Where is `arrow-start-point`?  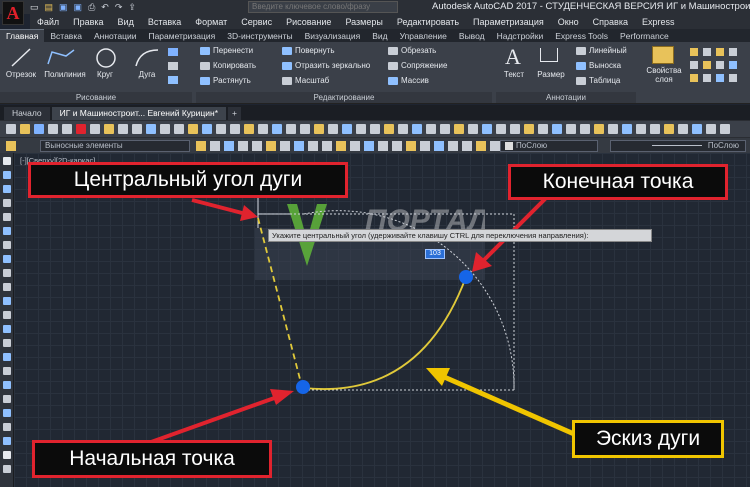
arrow-start-point is located at coordinates (210, 421).